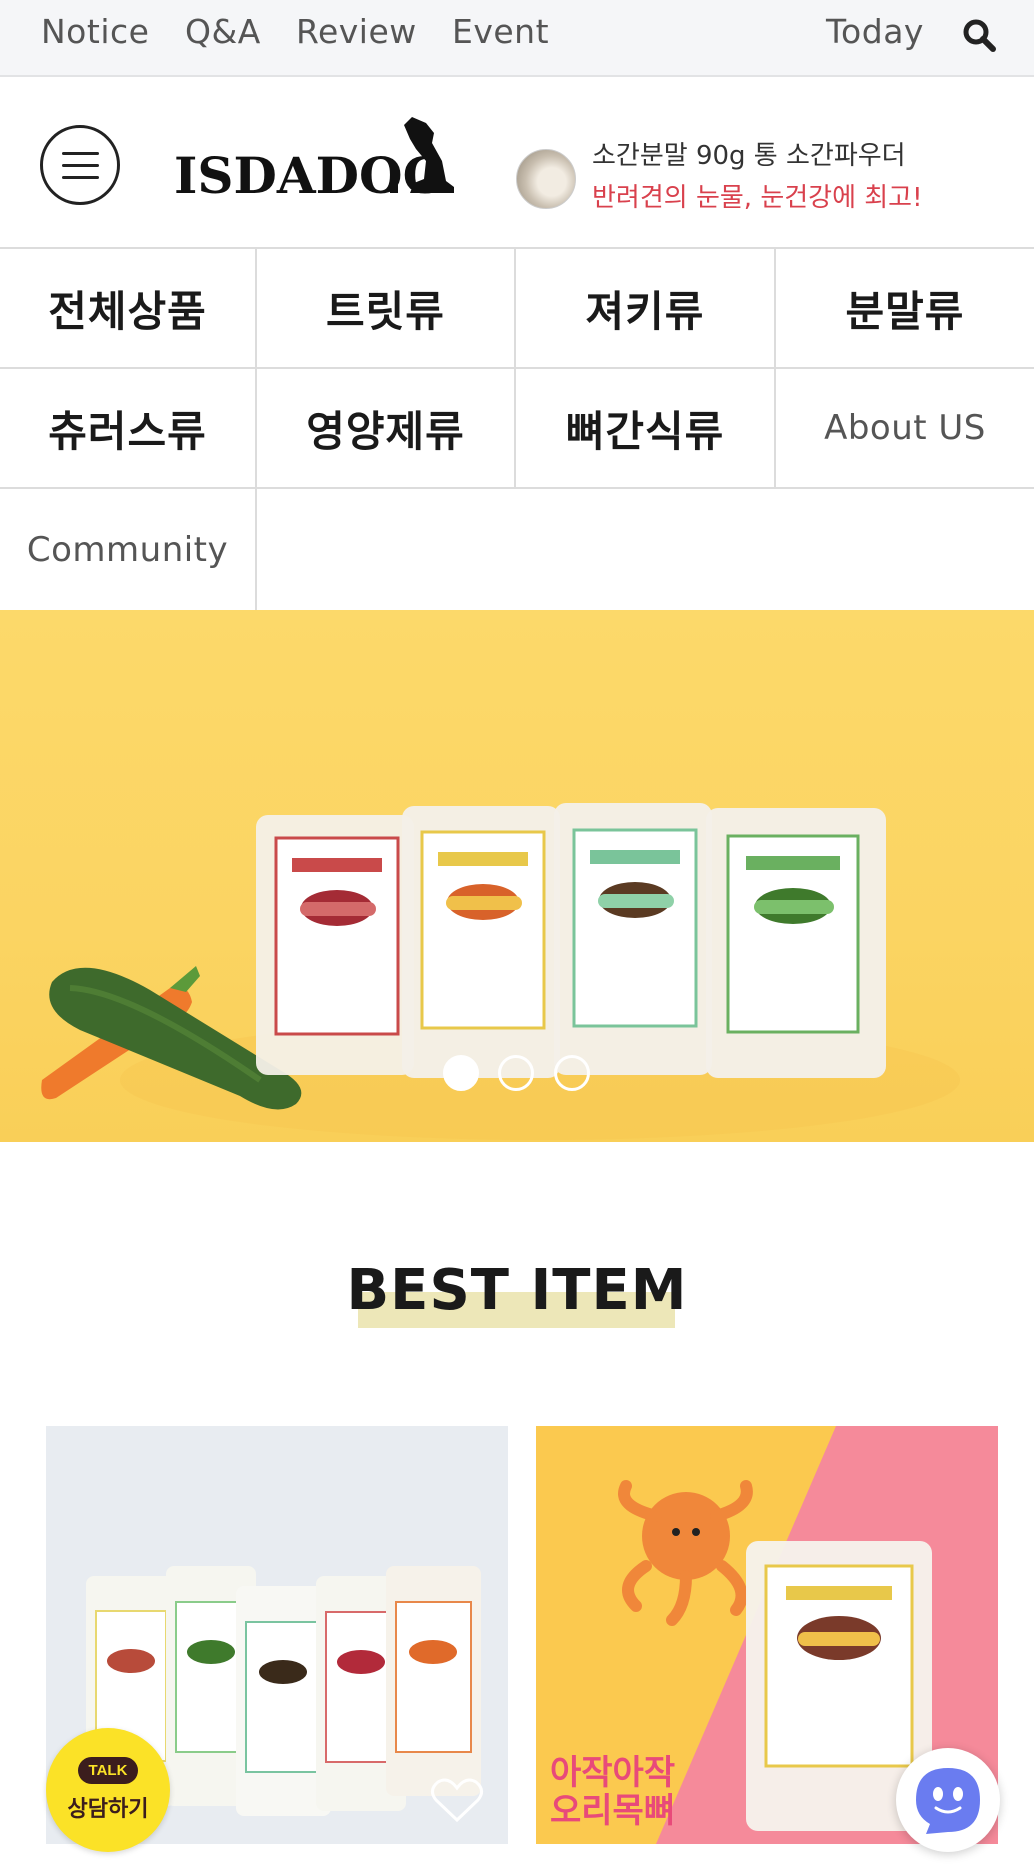 The height and width of the screenshot is (1871, 1034). What do you see at coordinates (386, 309) in the screenshot?
I see `nav-item-treats: 트릿류` at bounding box center [386, 309].